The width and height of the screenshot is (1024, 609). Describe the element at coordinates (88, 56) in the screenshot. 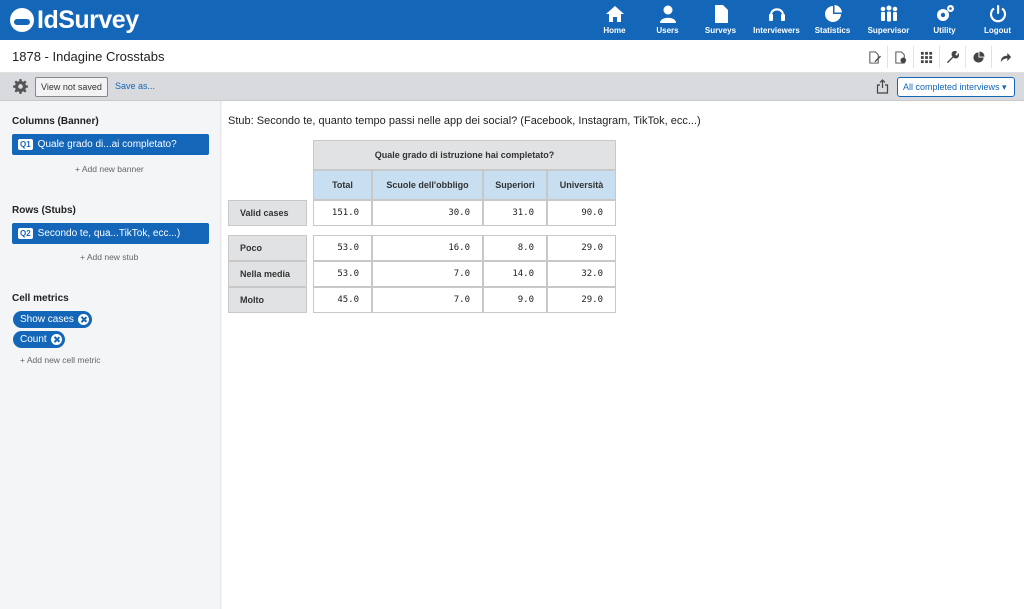

I see `page-title: 1878 - Indagine Crosstabs` at that location.